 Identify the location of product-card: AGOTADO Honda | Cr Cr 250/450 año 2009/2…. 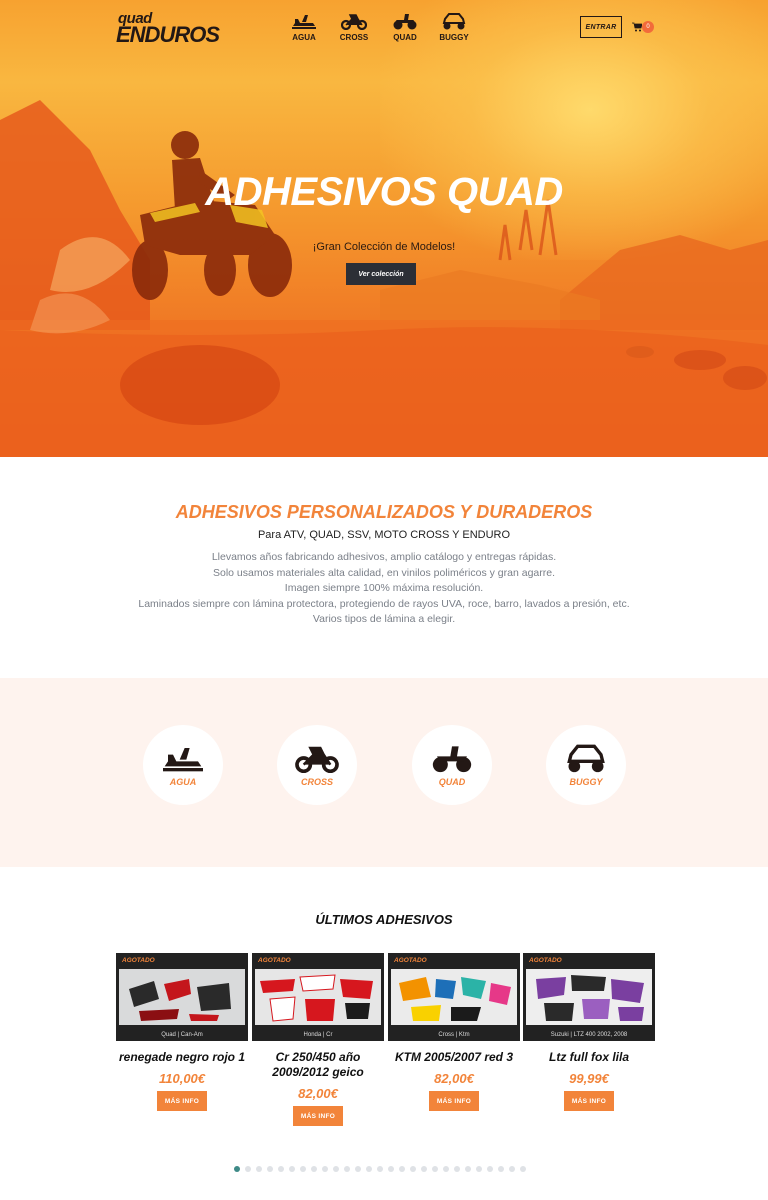
(318, 1039).